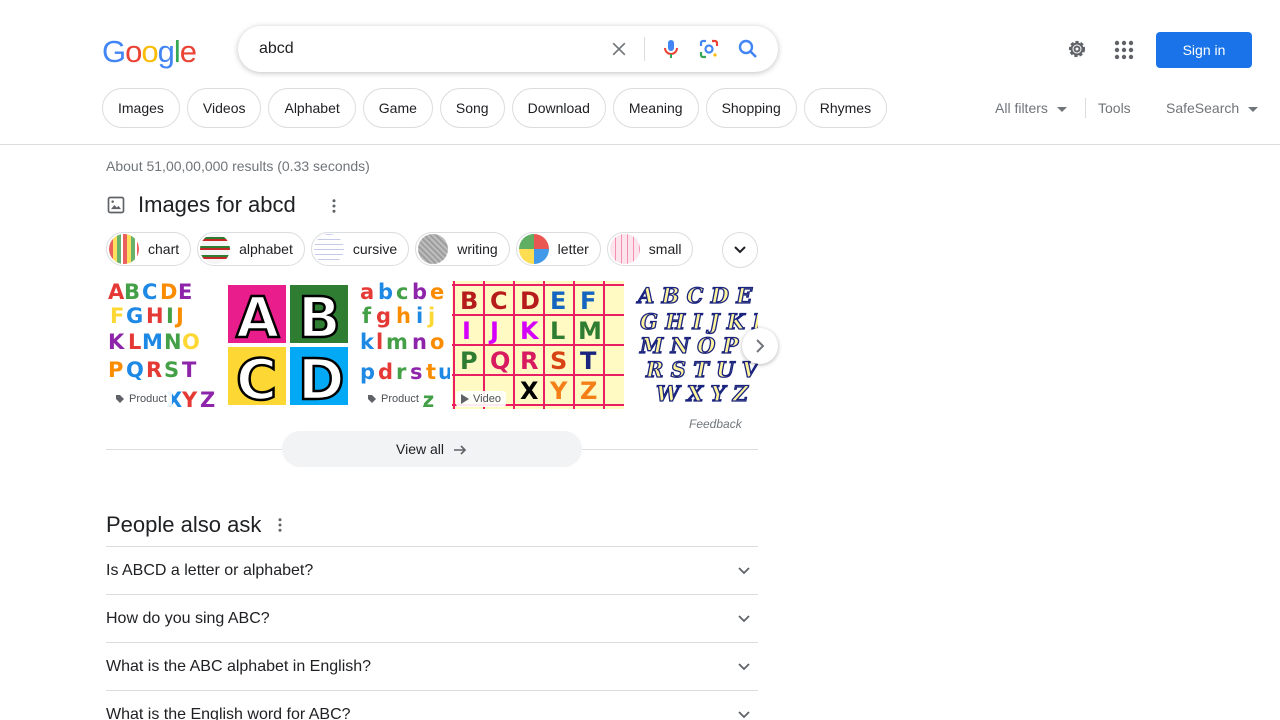 The image size is (1280, 720). I want to click on filter-chip-shopping: Shopping, so click(751, 108).